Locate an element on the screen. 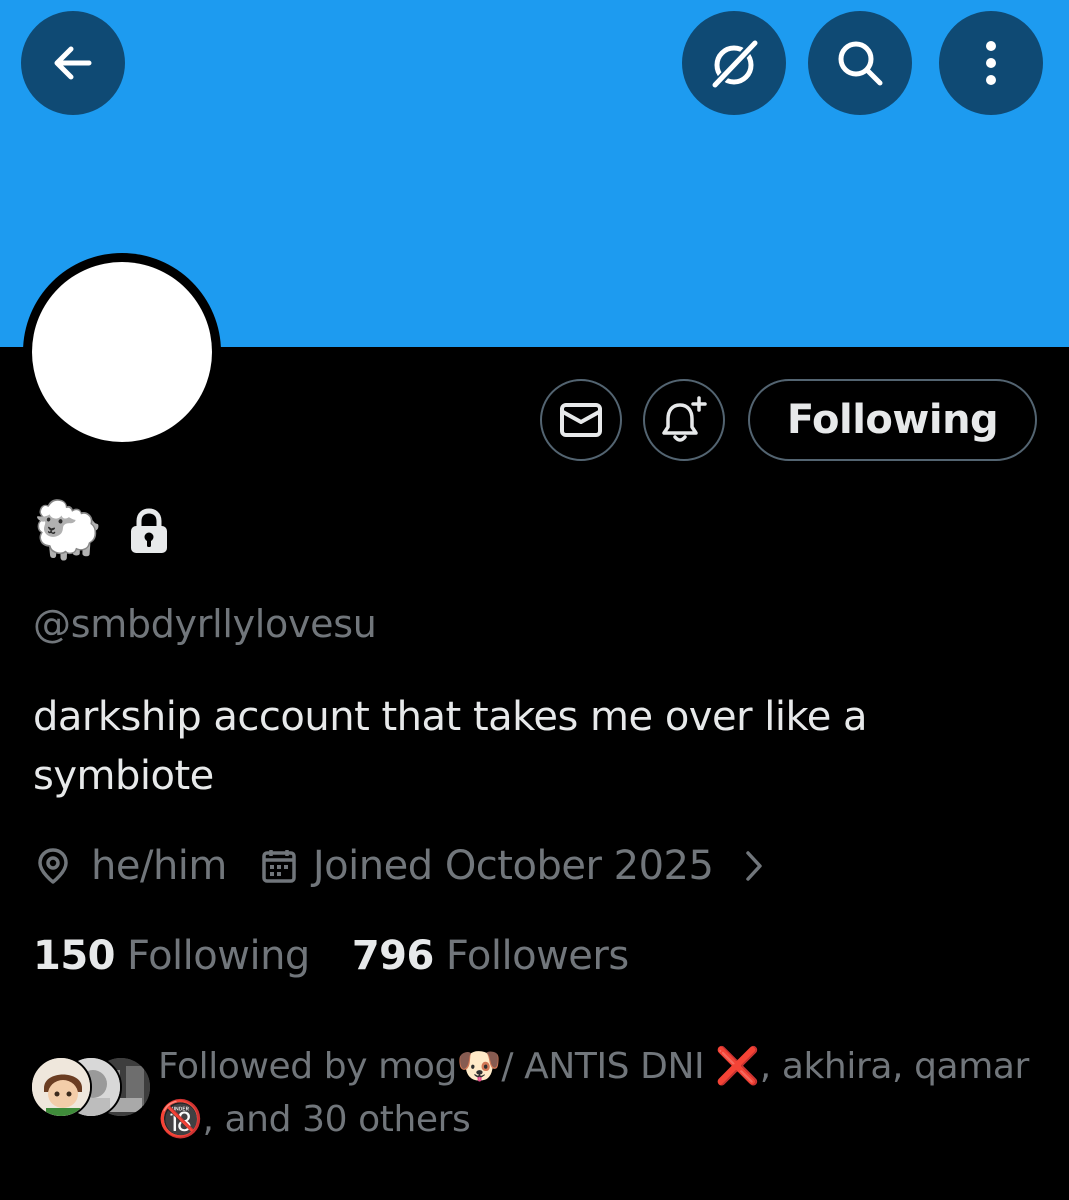 The width and height of the screenshot is (1069, 1200). notifications-button is located at coordinates (684, 420).